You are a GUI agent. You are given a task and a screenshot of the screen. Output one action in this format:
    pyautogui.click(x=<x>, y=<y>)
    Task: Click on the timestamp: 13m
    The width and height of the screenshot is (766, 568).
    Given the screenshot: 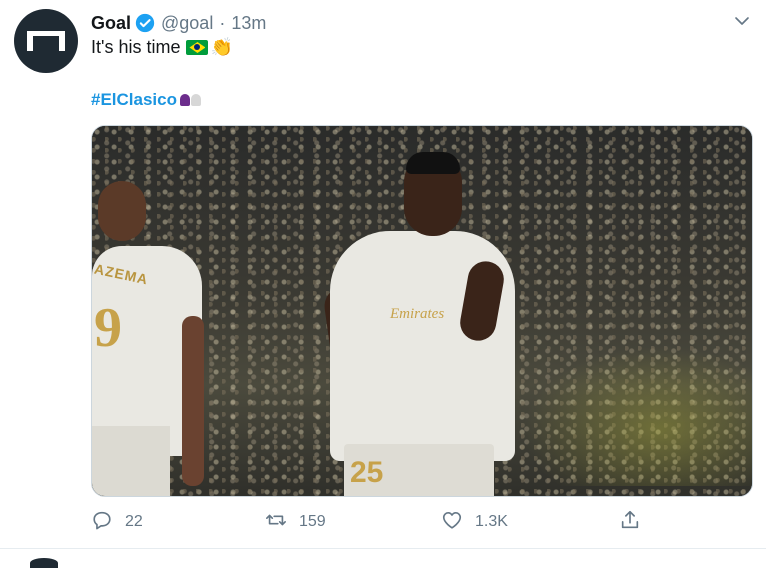 What is the action you would take?
    pyautogui.click(x=248, y=23)
    